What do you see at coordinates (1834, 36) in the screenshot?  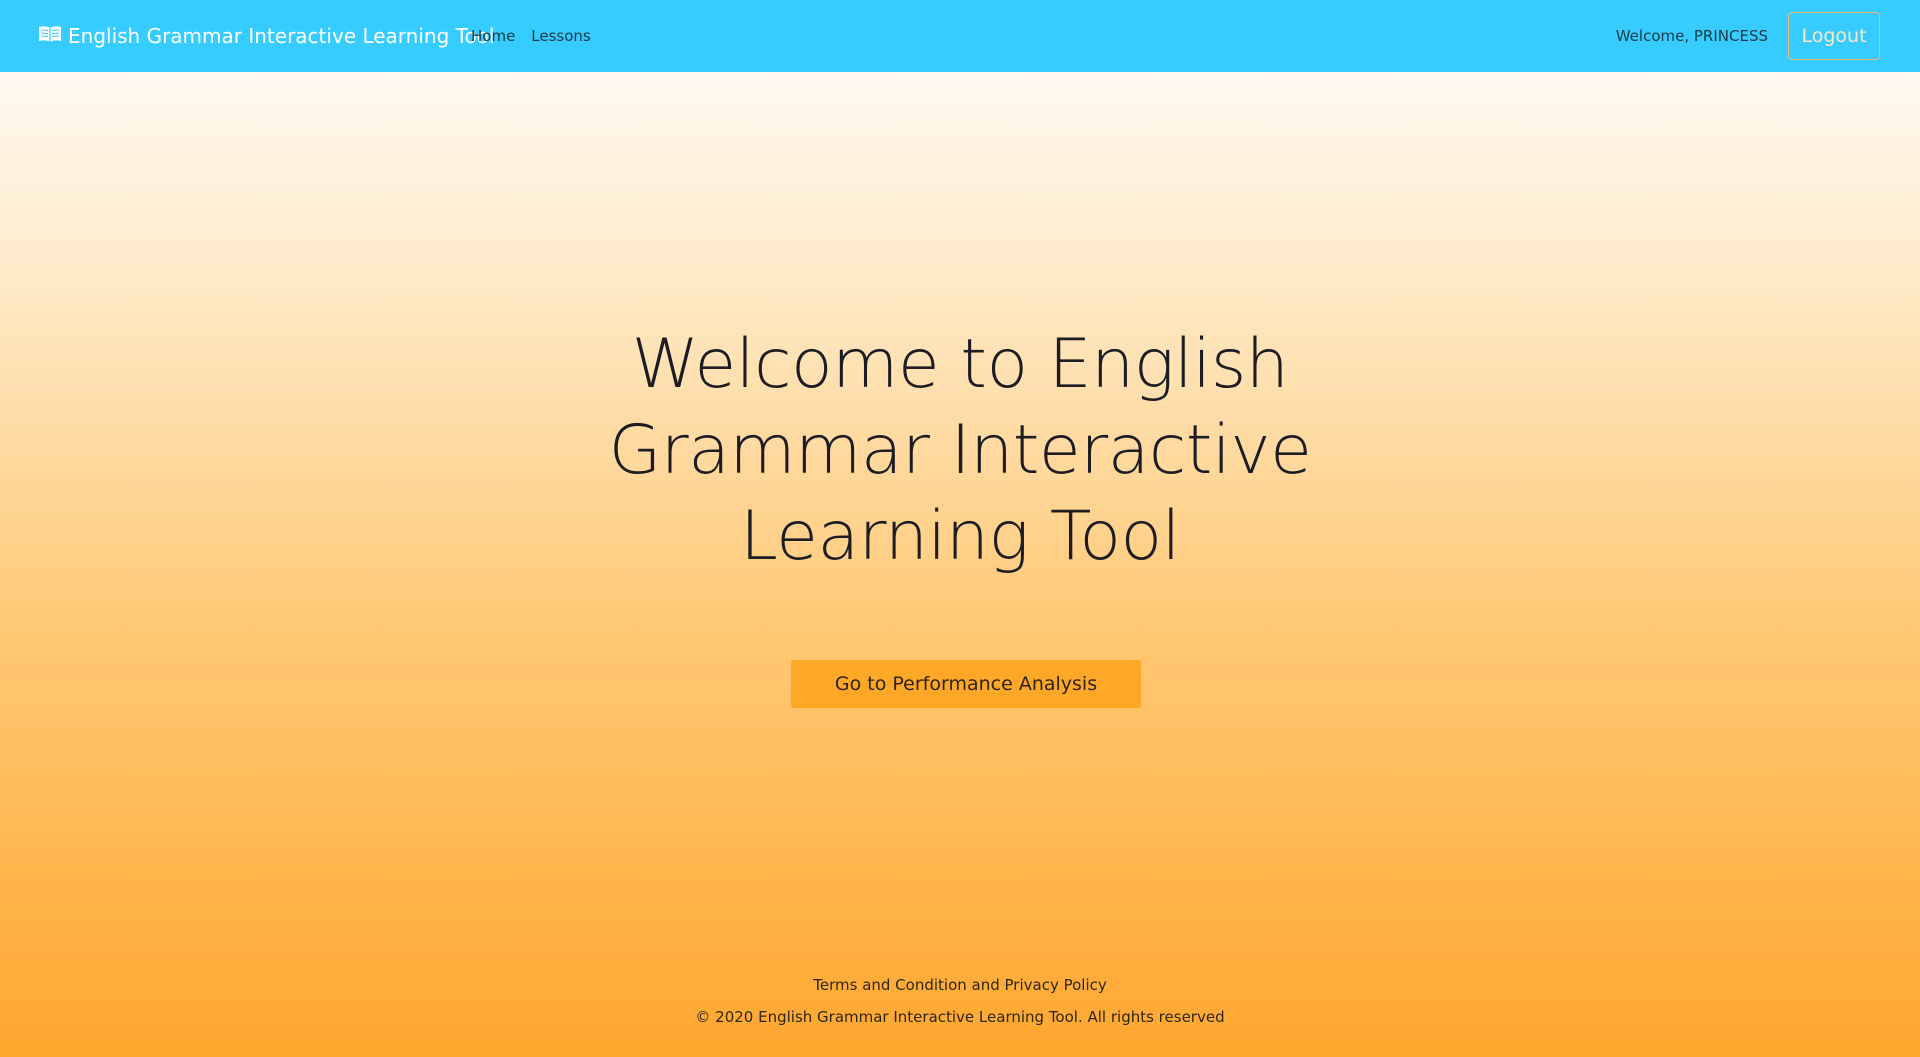 I see `logout-button: Logout` at bounding box center [1834, 36].